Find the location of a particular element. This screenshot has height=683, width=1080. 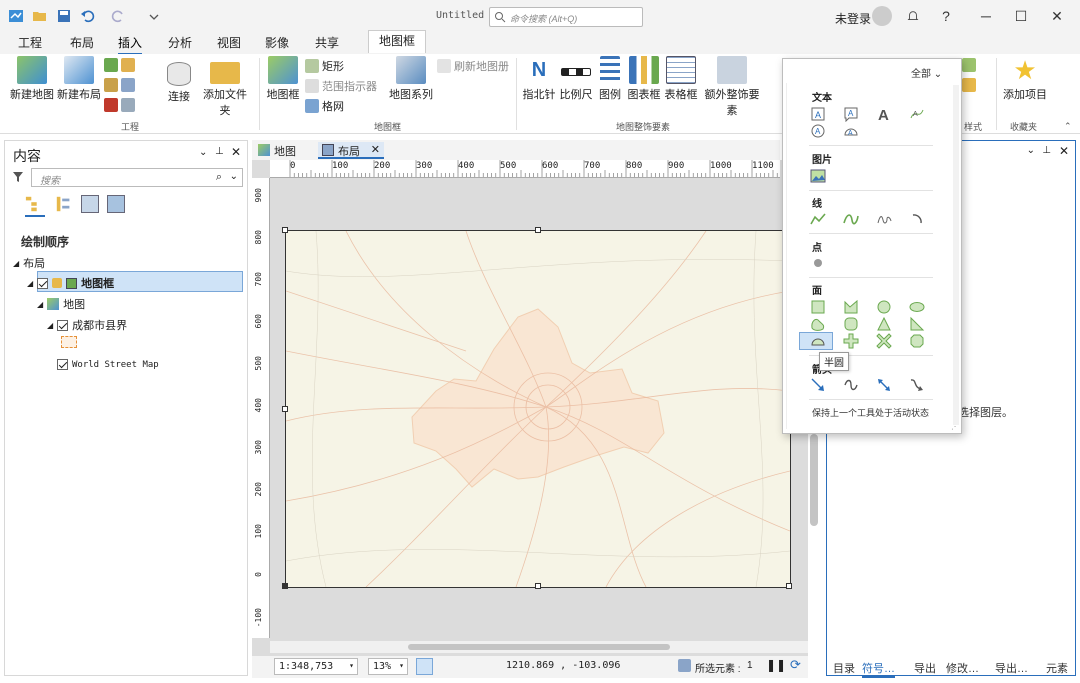

undo-icon is located at coordinates (88, 16).